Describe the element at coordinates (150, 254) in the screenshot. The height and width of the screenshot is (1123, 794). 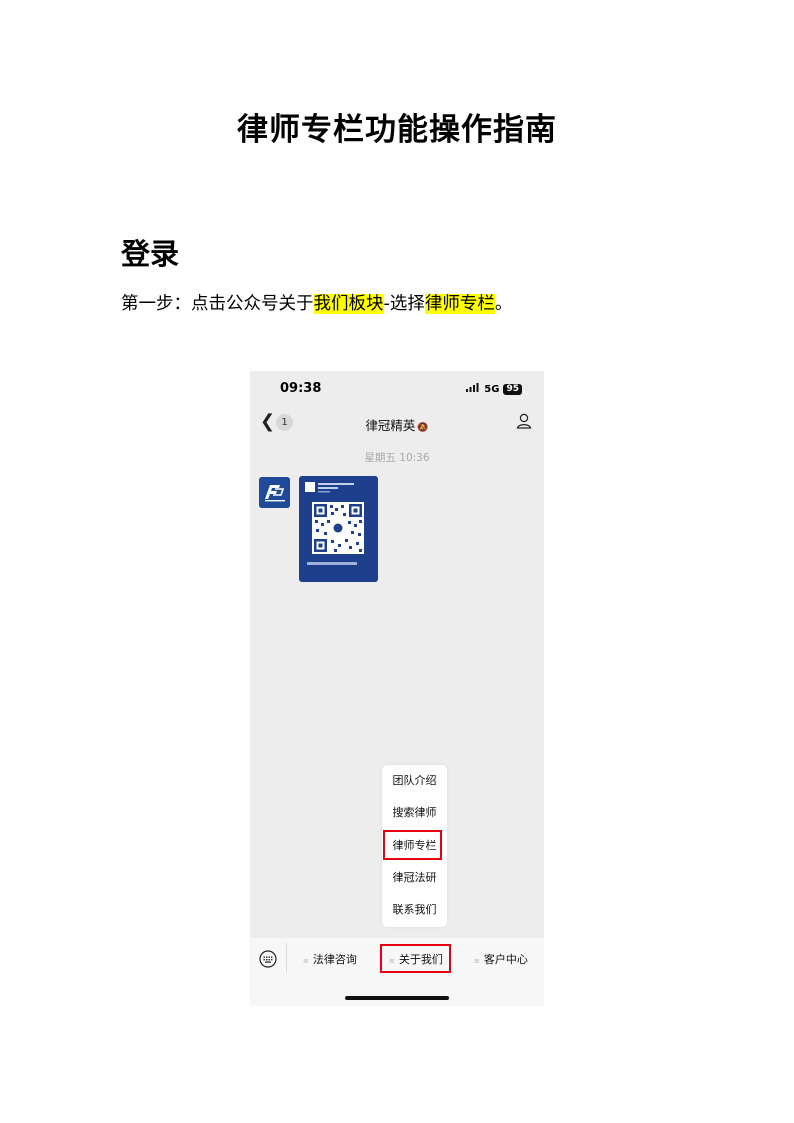
I see `section-heading: 登录` at that location.